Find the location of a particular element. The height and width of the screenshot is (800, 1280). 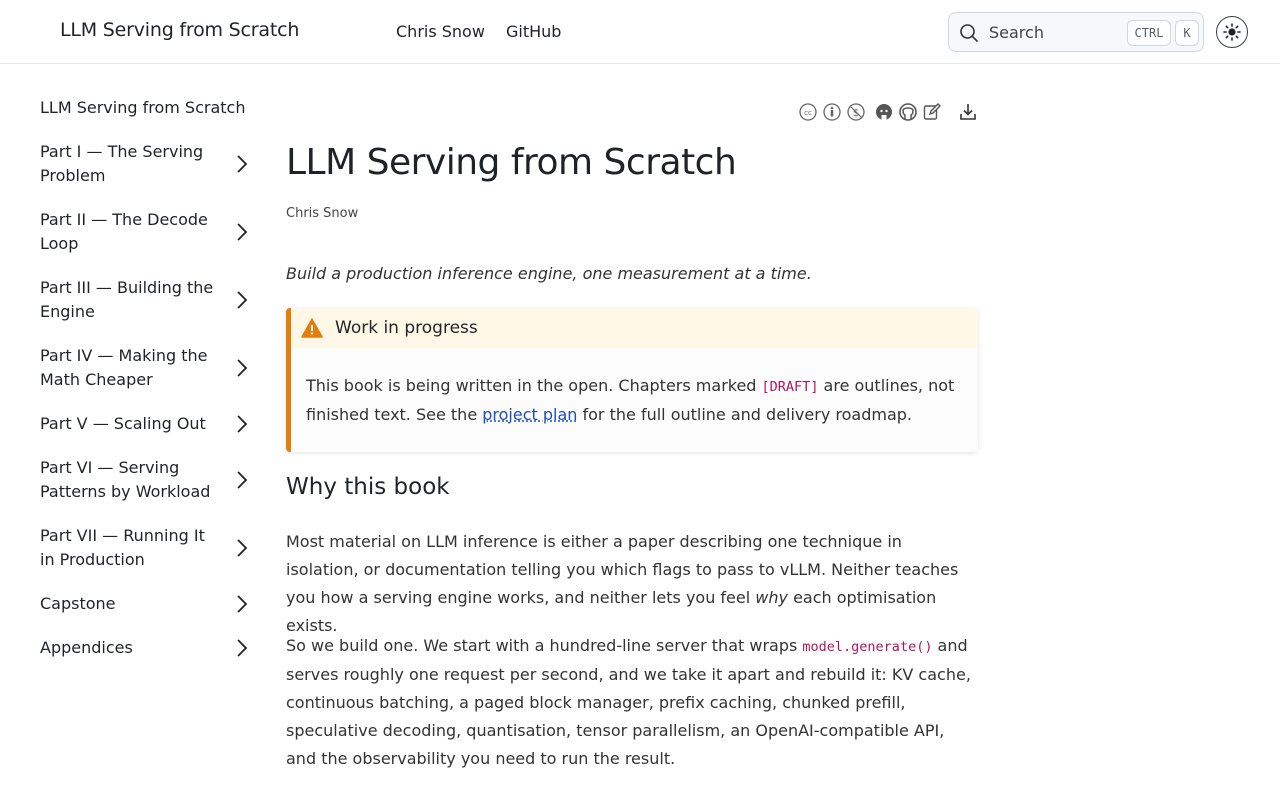

cc-icon: cc is located at coordinates (808, 112).